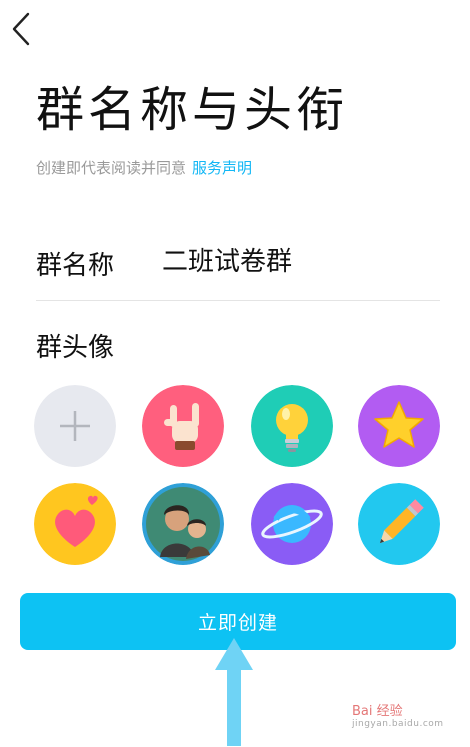 The height and width of the screenshot is (747, 470). I want to click on avatar-option-planet, so click(292, 524).